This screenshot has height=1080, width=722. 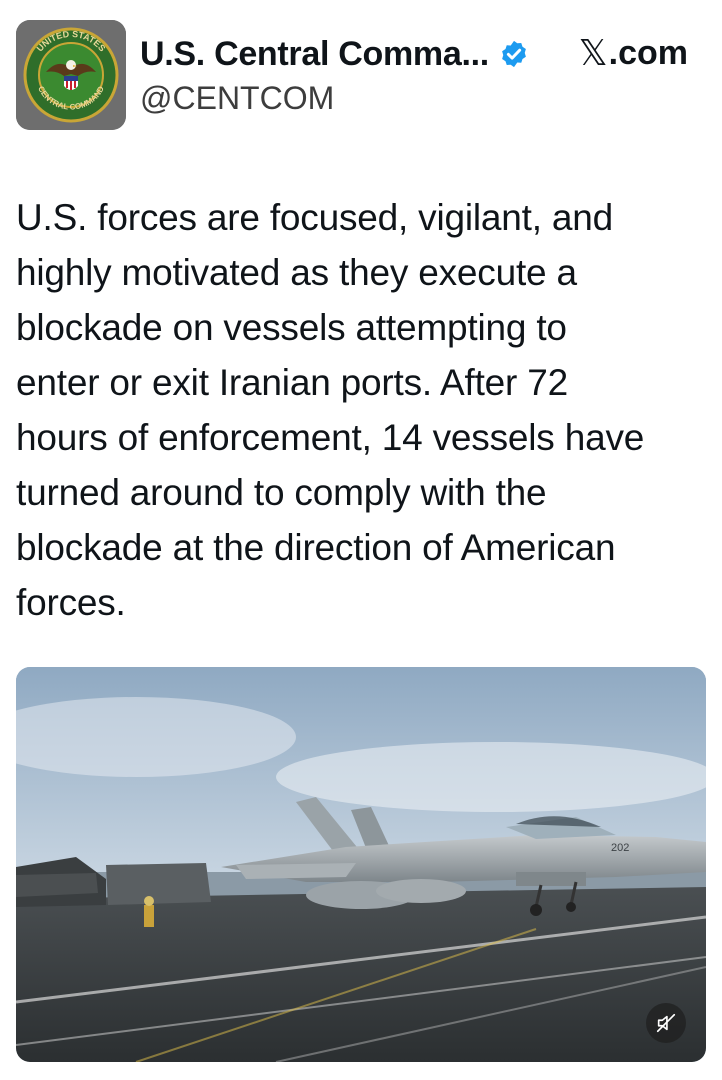 What do you see at coordinates (71, 602) in the screenshot?
I see `tweet-line: forces.` at bounding box center [71, 602].